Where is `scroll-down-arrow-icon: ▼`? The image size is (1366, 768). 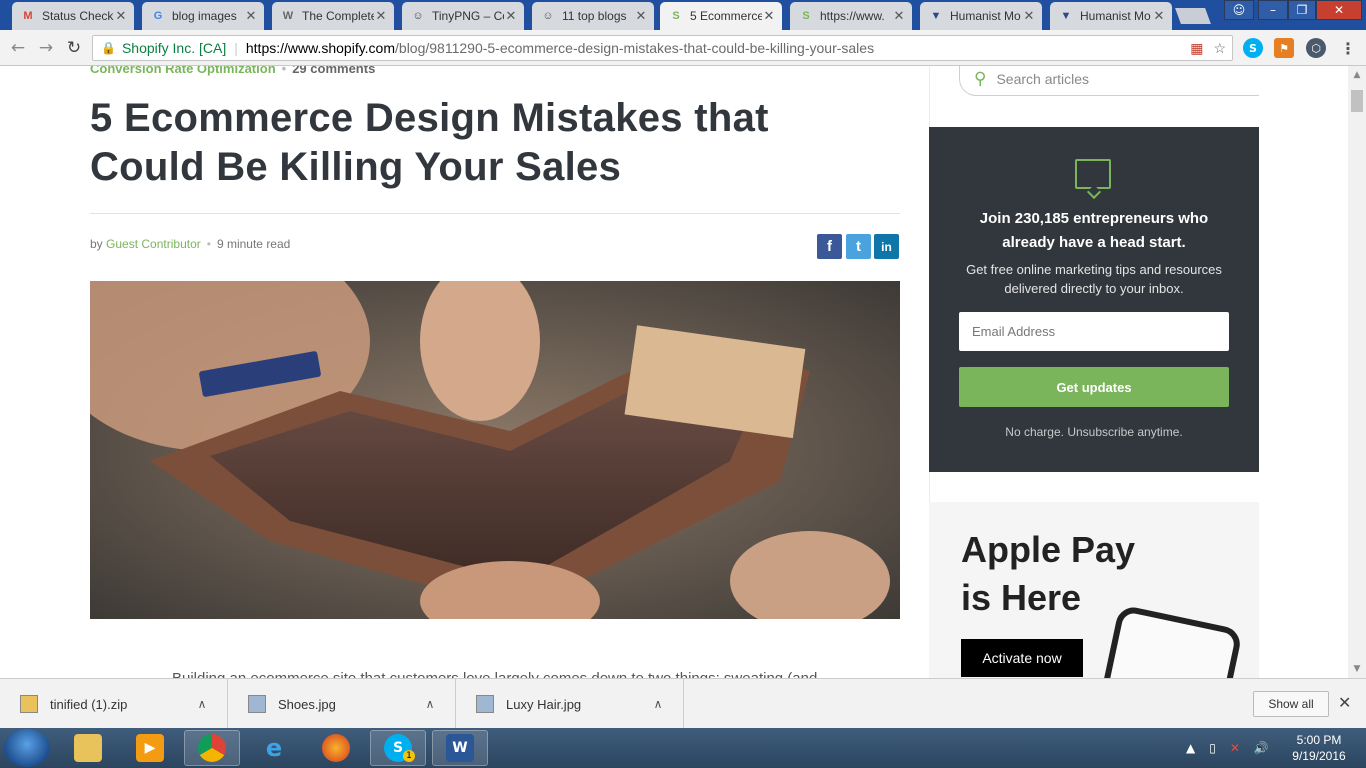
scroll-down-arrow-icon: ▼ is located at coordinates (1357, 669).